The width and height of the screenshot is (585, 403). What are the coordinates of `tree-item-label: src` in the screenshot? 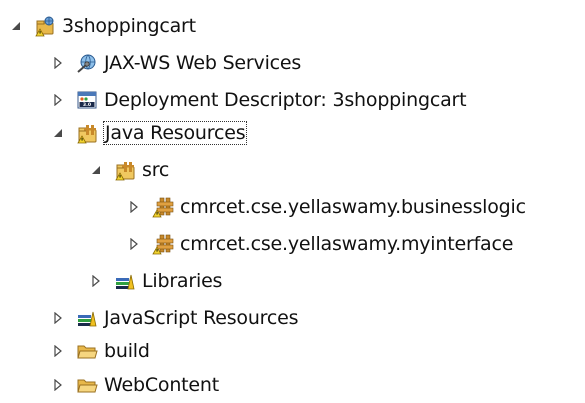 It's located at (156, 170).